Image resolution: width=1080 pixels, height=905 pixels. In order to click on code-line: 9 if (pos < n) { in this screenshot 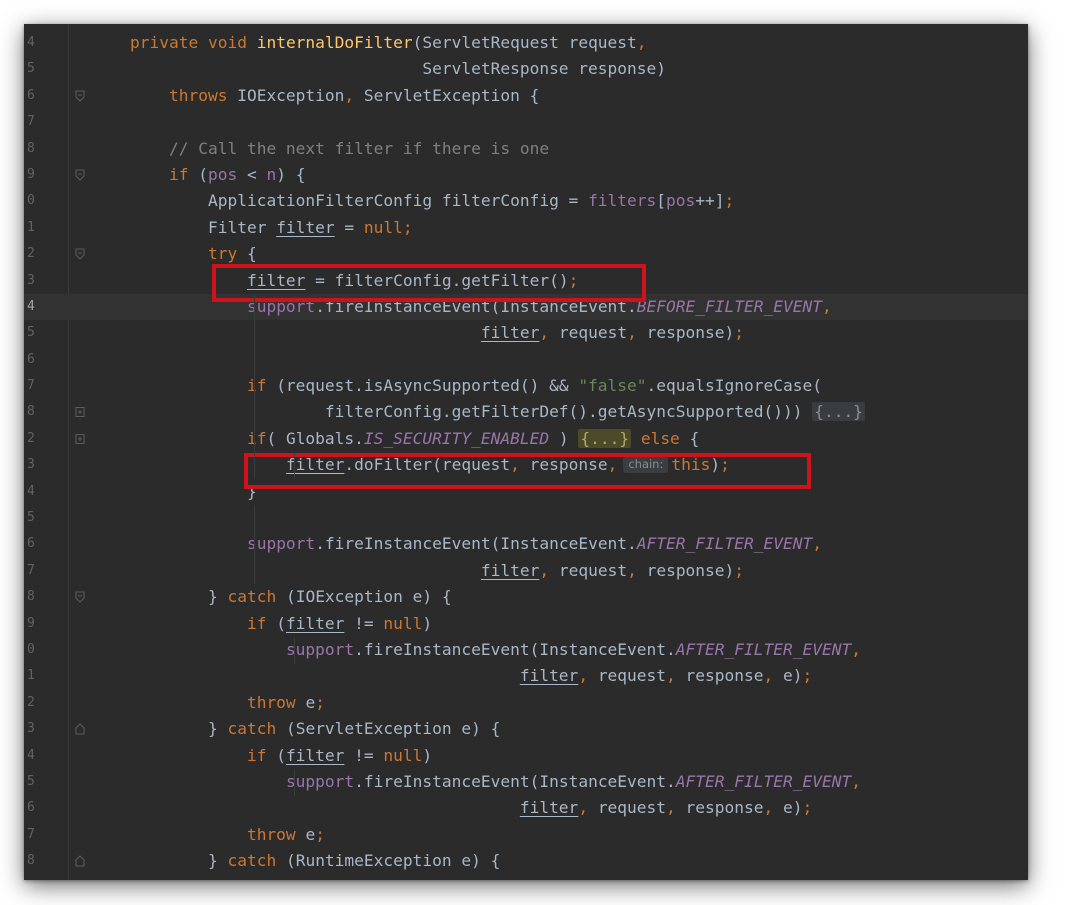, I will do `click(526, 175)`.